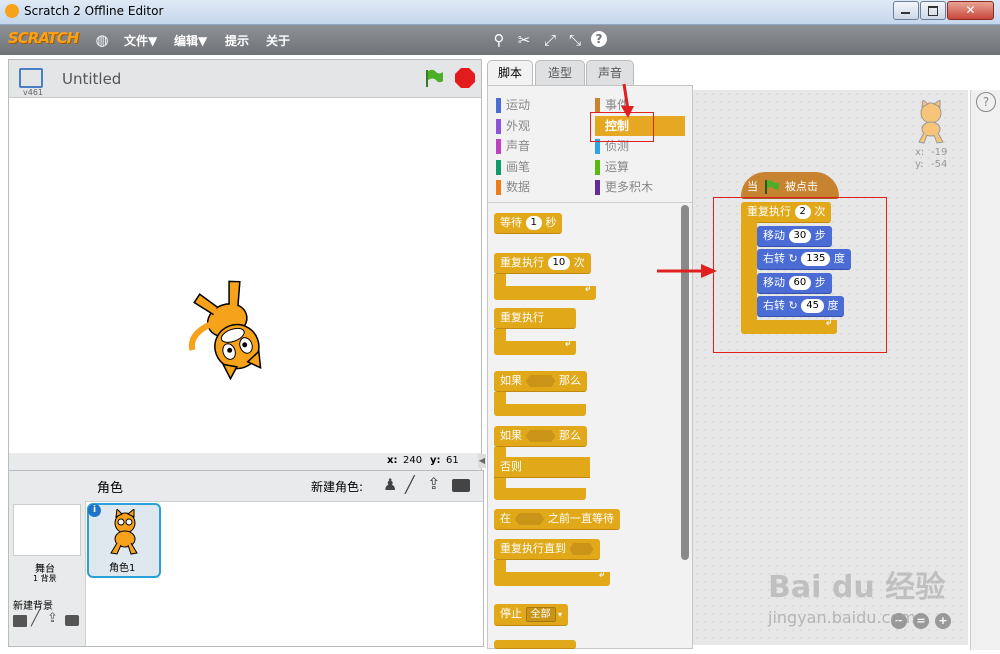  I want to click on palette-scrollbar, so click(685, 382).